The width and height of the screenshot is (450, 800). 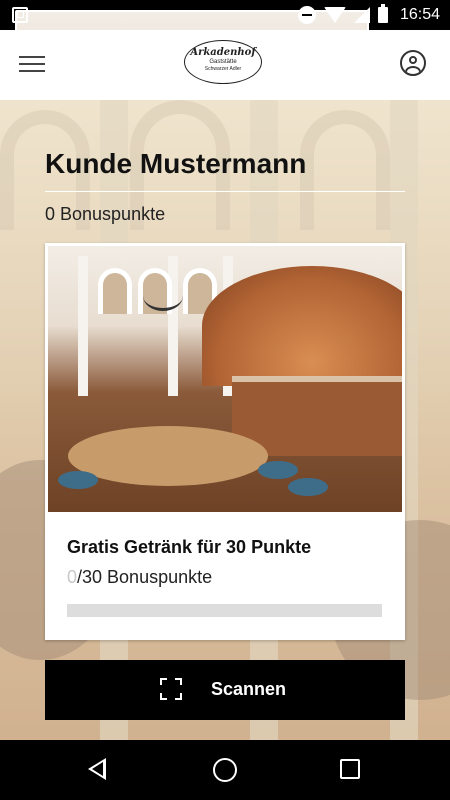 What do you see at coordinates (72, 577) in the screenshot?
I see `reward-current-points: 0` at bounding box center [72, 577].